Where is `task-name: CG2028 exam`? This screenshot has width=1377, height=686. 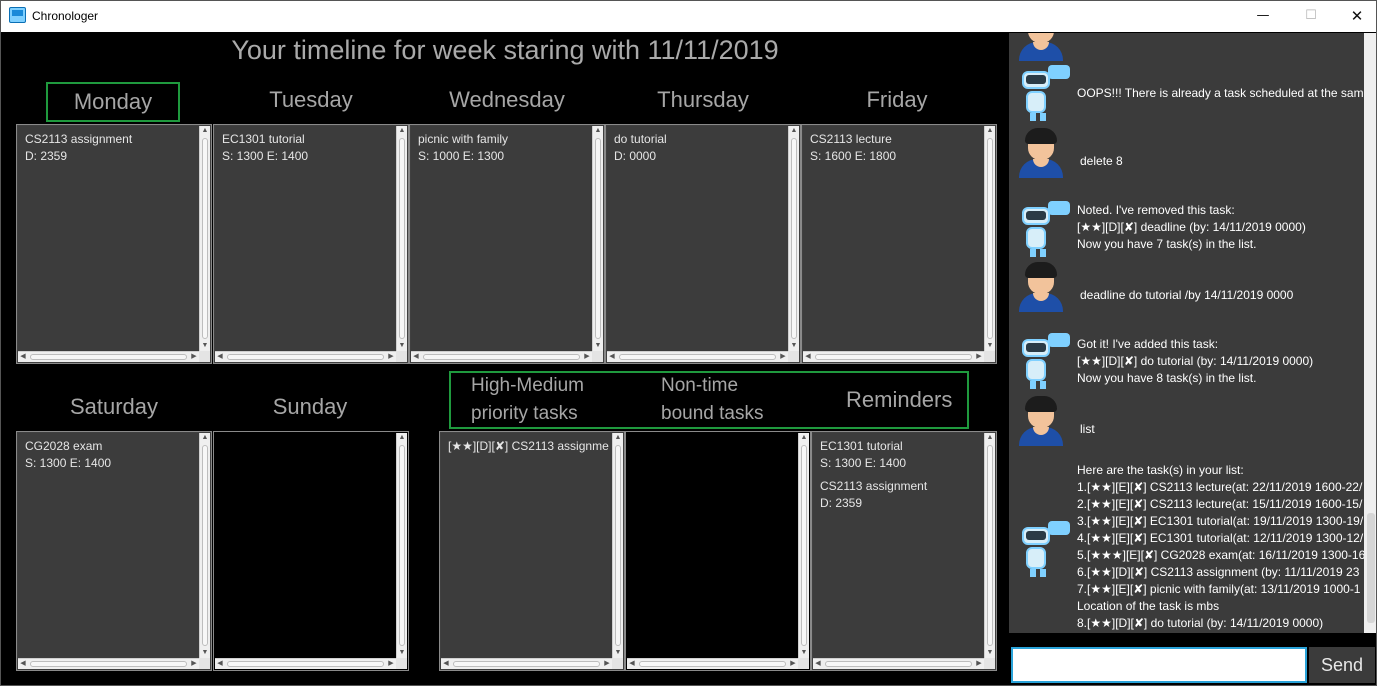 task-name: CG2028 exam is located at coordinates (63, 446).